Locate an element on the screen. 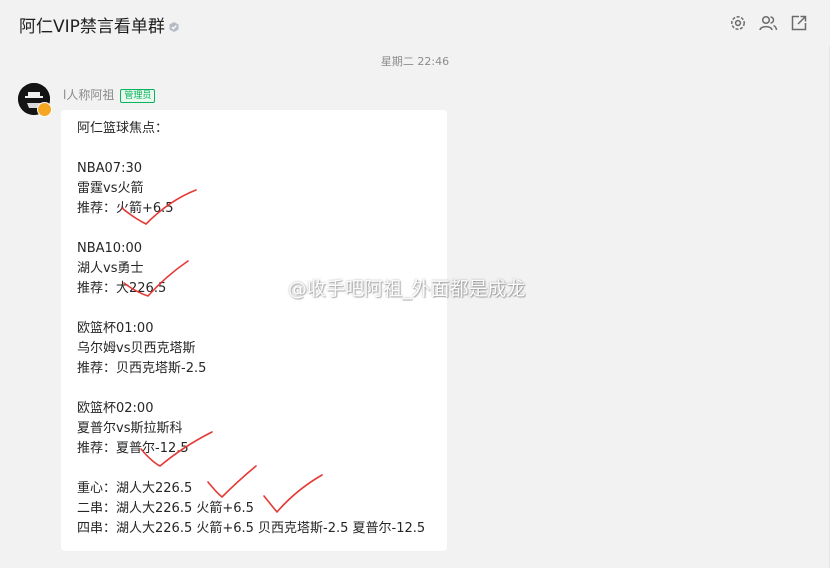  message-line: 推荐：夏普尔-12.5 is located at coordinates (133, 448).